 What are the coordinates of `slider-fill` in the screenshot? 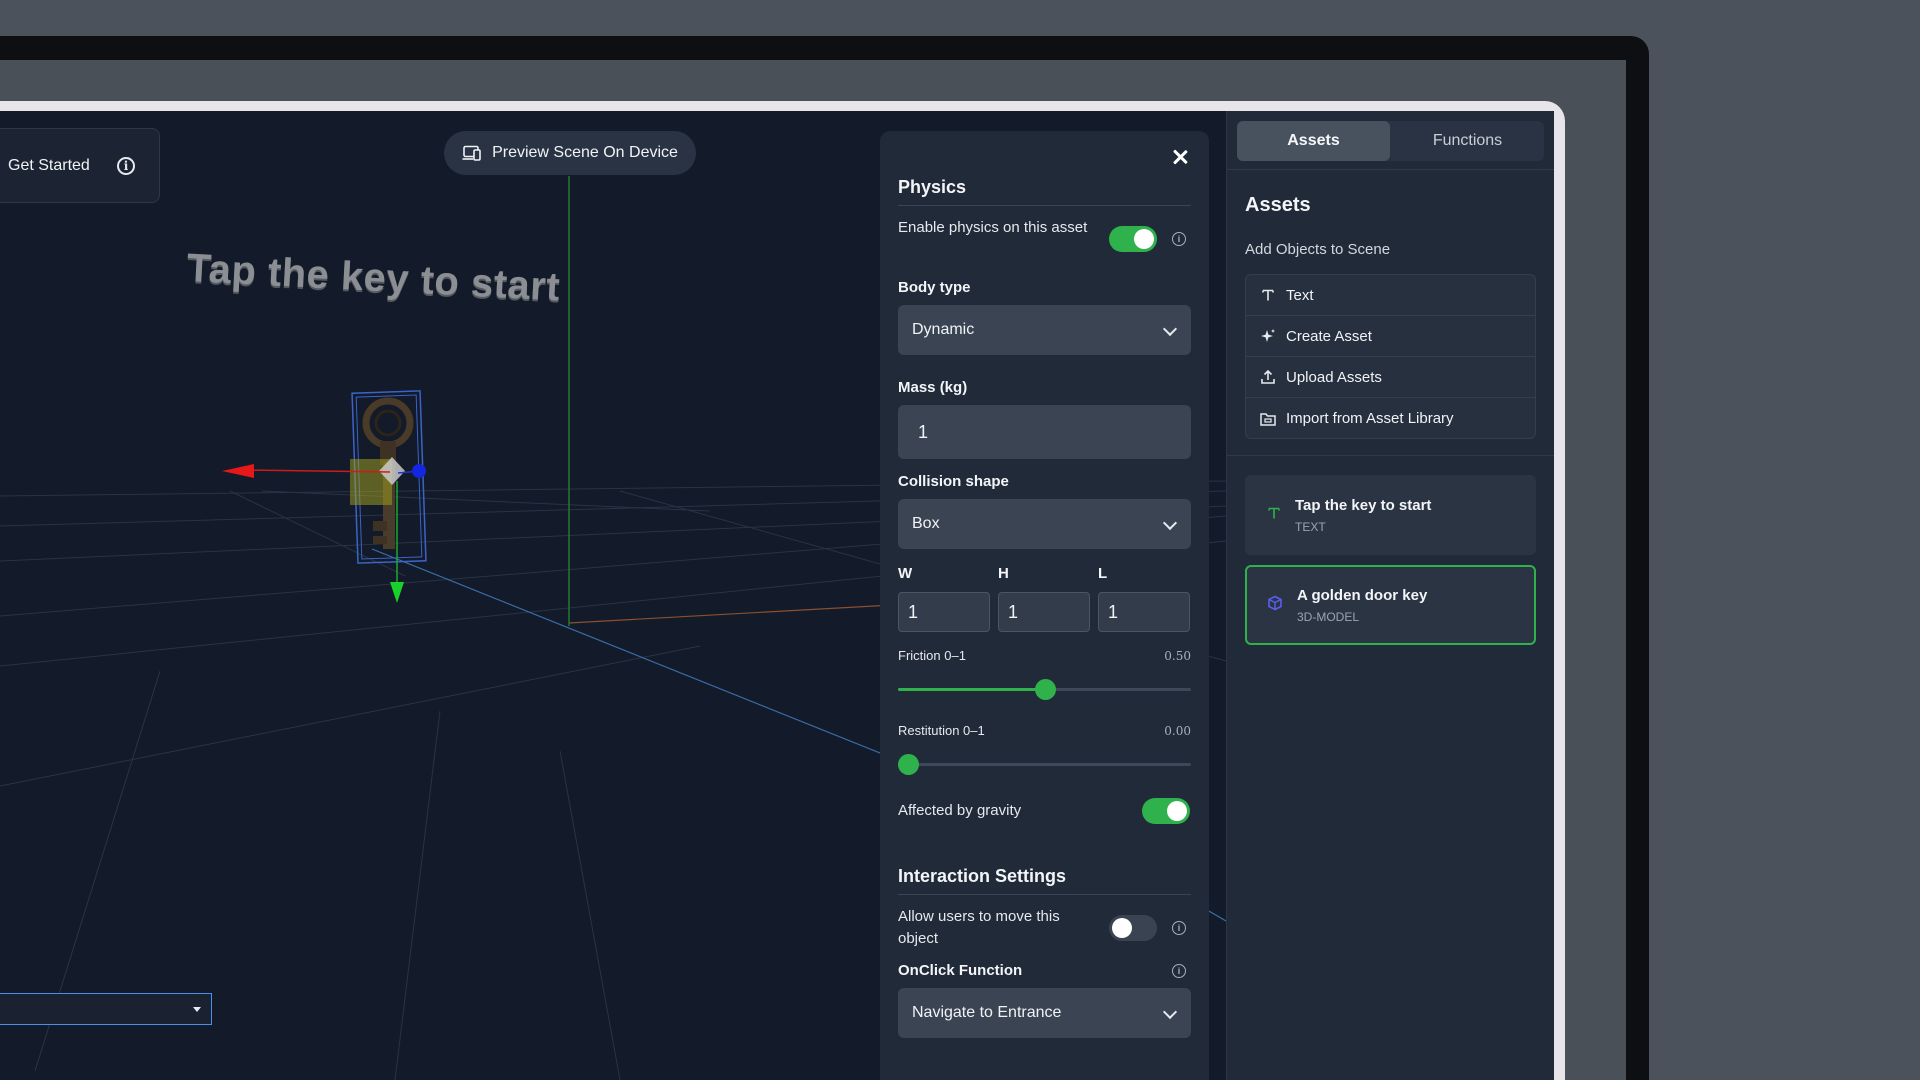 It's located at (971, 689).